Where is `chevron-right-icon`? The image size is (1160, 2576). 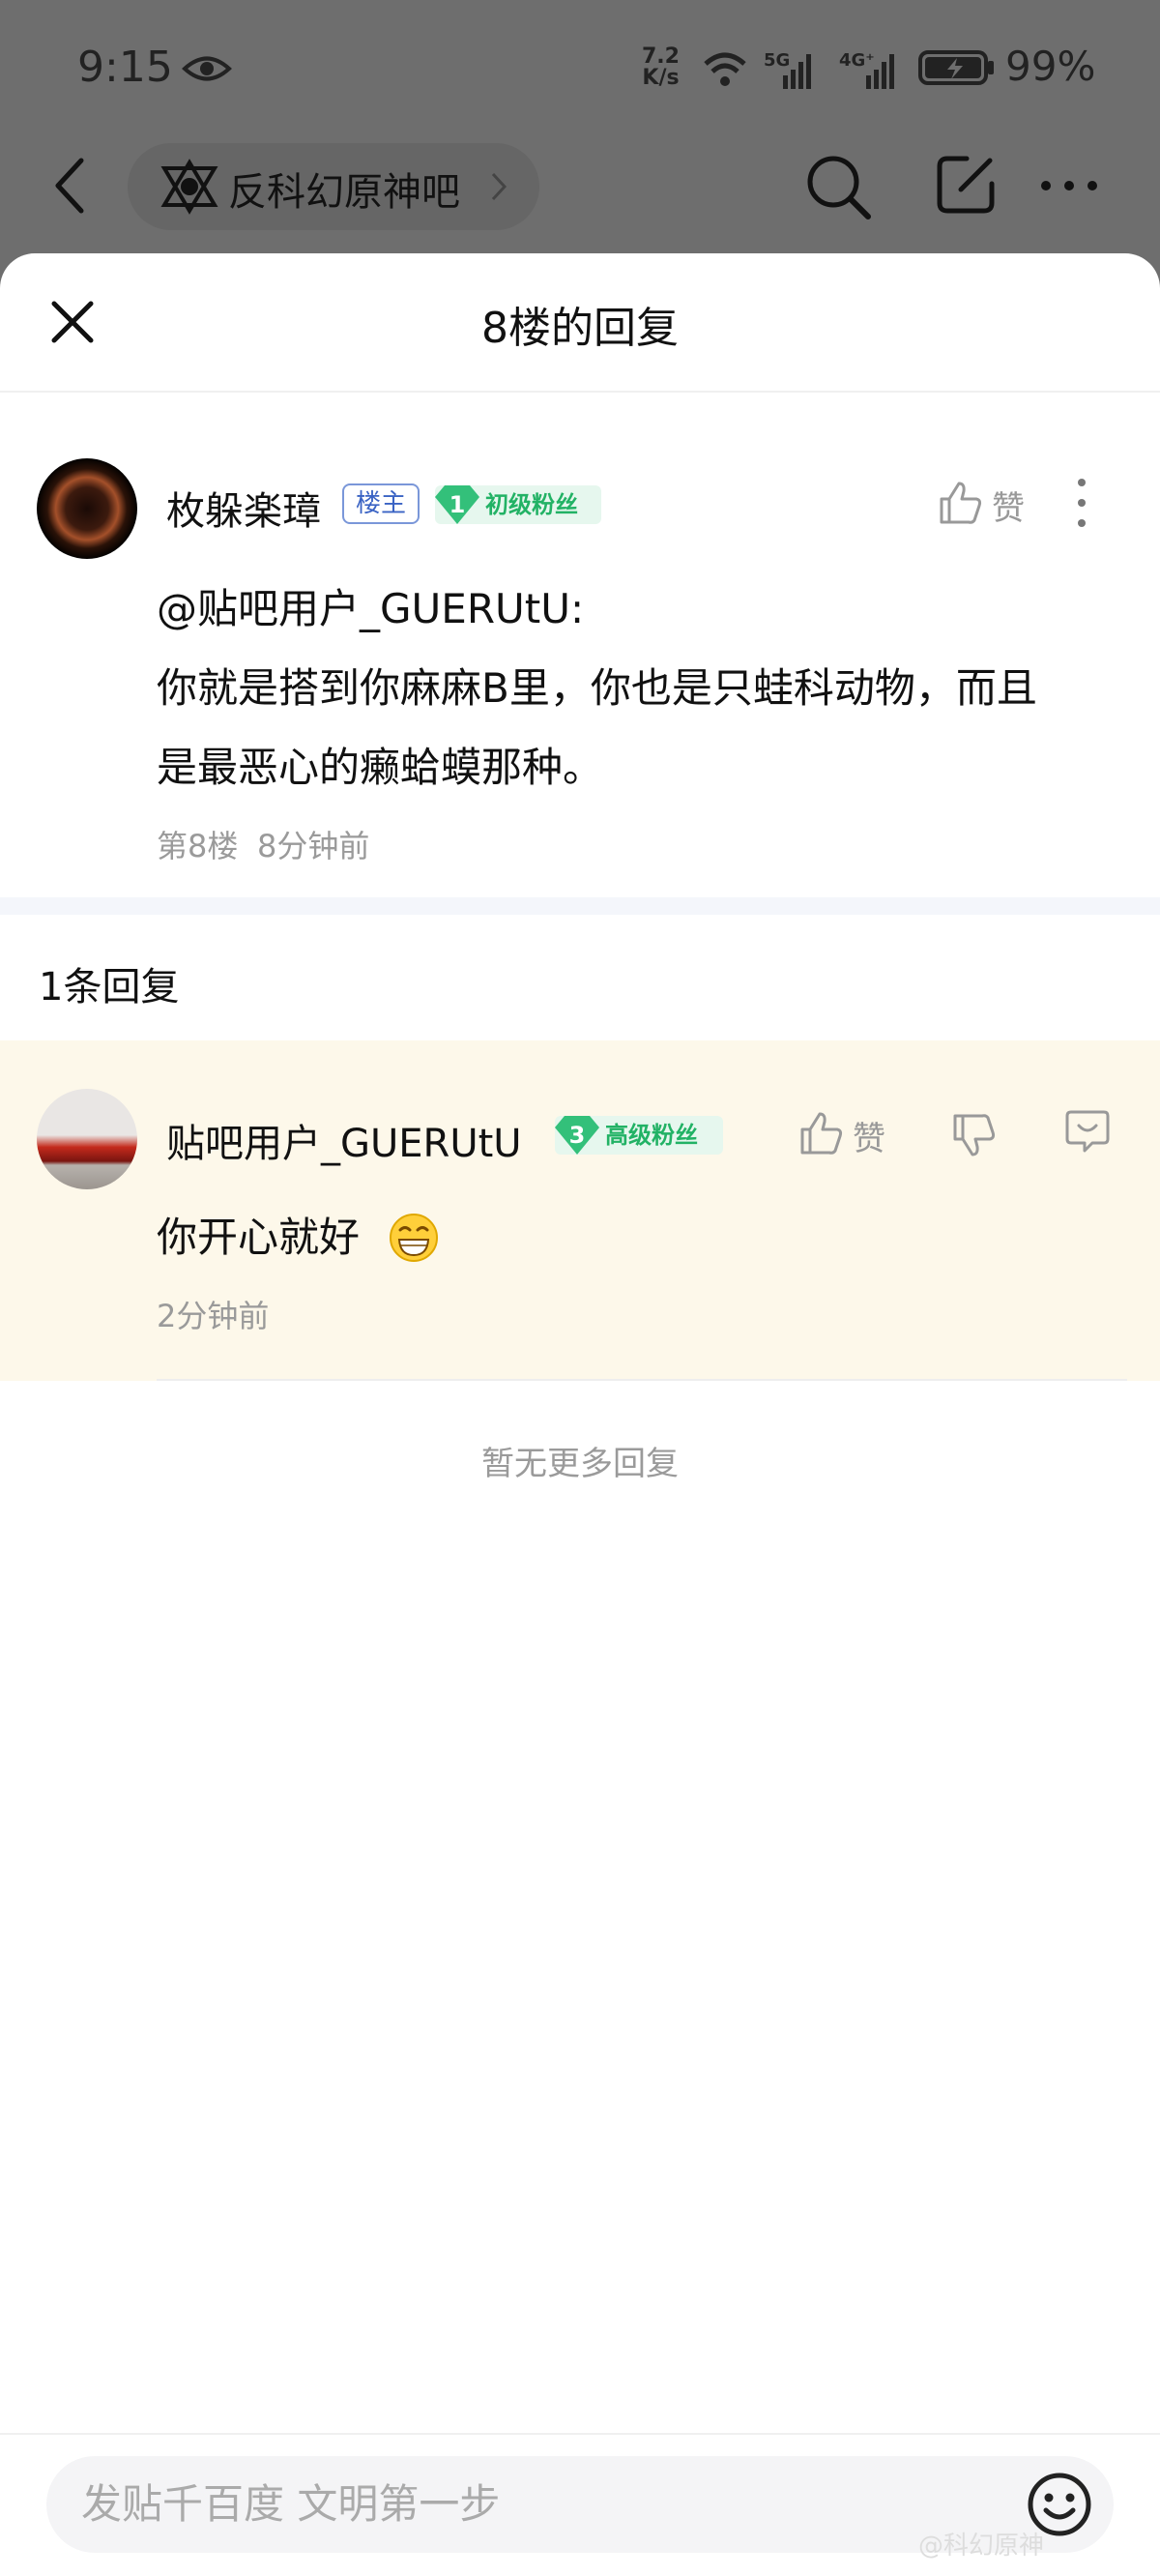 chevron-right-icon is located at coordinates (500, 186).